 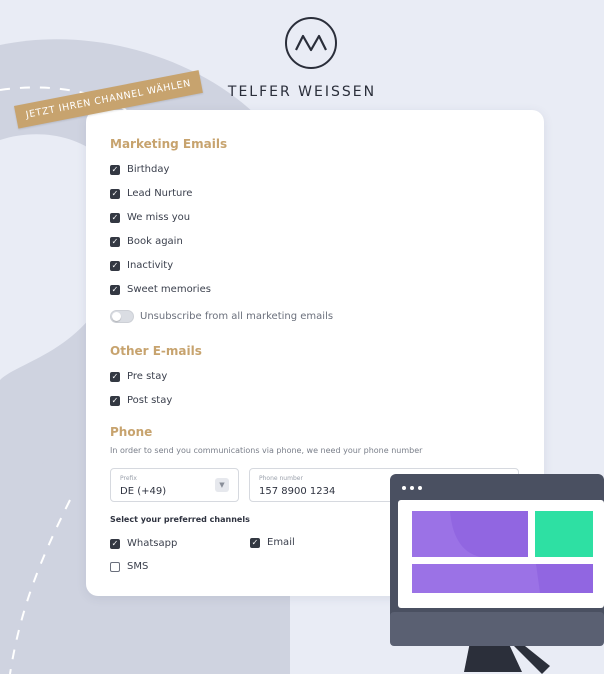 I want to click on checkbox-book-again: Book again, so click(x=146, y=241).